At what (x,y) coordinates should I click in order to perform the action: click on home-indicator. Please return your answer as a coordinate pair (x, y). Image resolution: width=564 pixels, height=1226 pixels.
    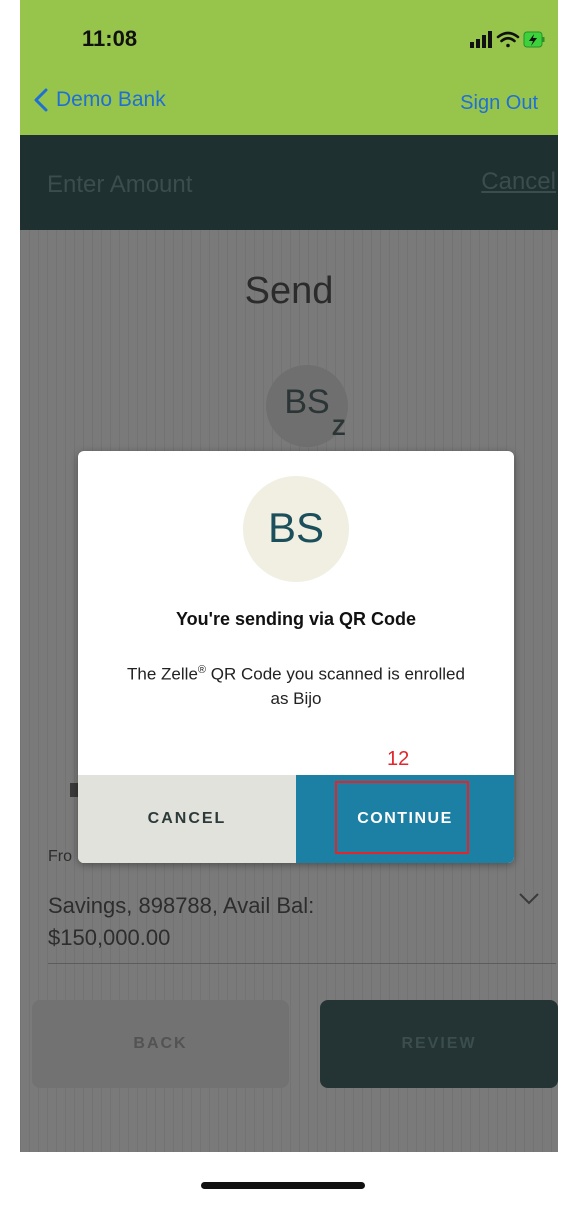
    Looking at the image, I should click on (283, 1185).